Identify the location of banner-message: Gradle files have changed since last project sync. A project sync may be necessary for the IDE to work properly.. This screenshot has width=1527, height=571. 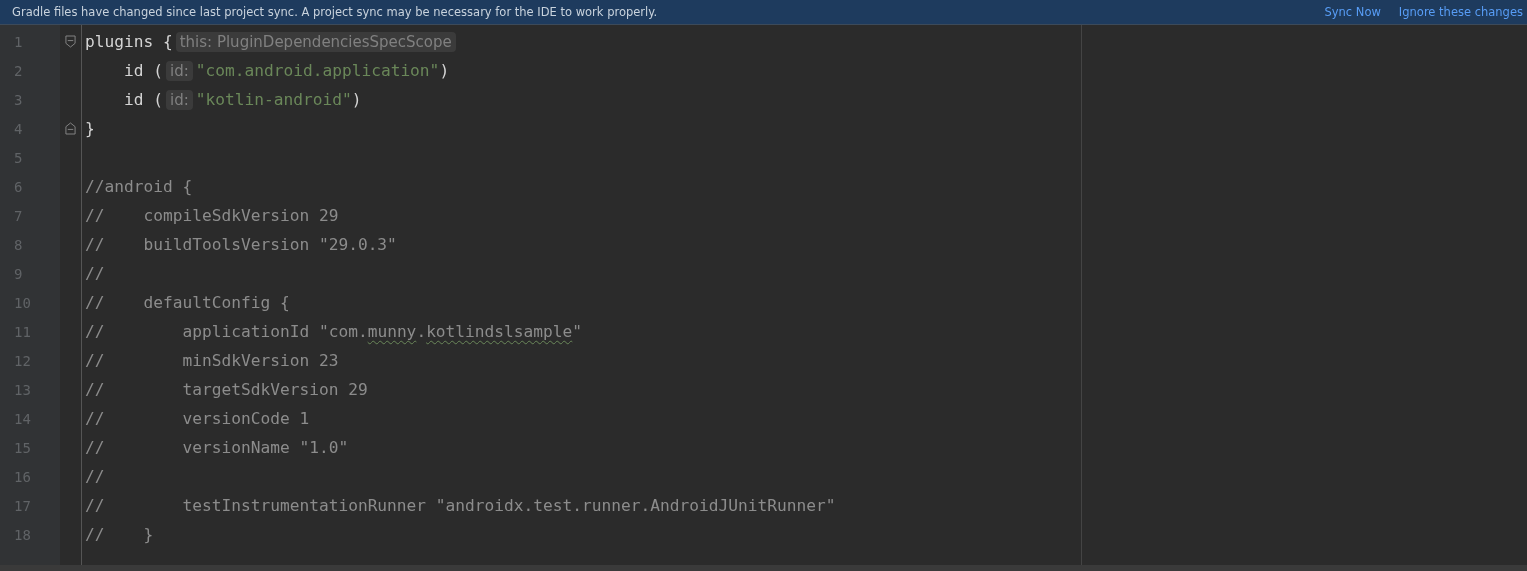
(335, 12).